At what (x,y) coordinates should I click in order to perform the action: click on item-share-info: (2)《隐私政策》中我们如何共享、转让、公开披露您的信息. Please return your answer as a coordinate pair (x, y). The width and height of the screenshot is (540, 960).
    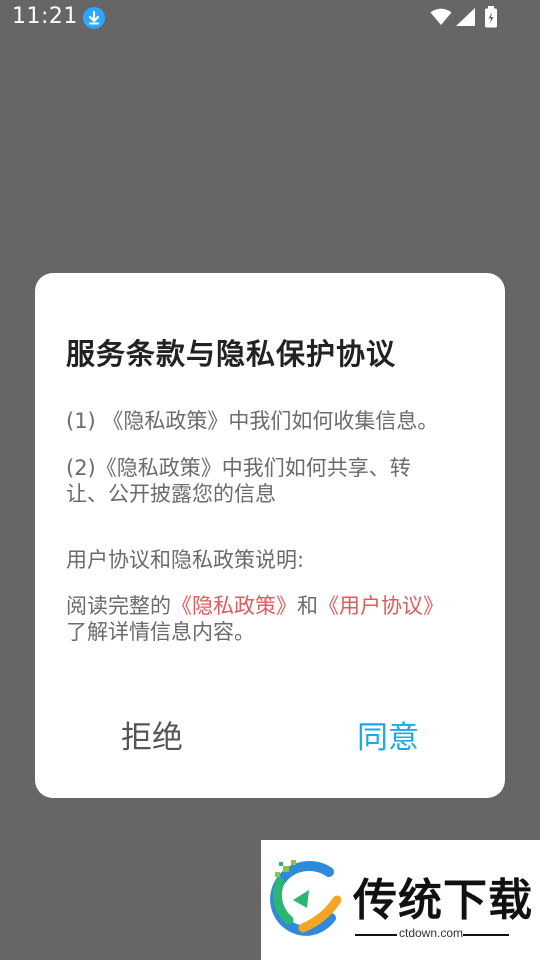
    Looking at the image, I should click on (238, 481).